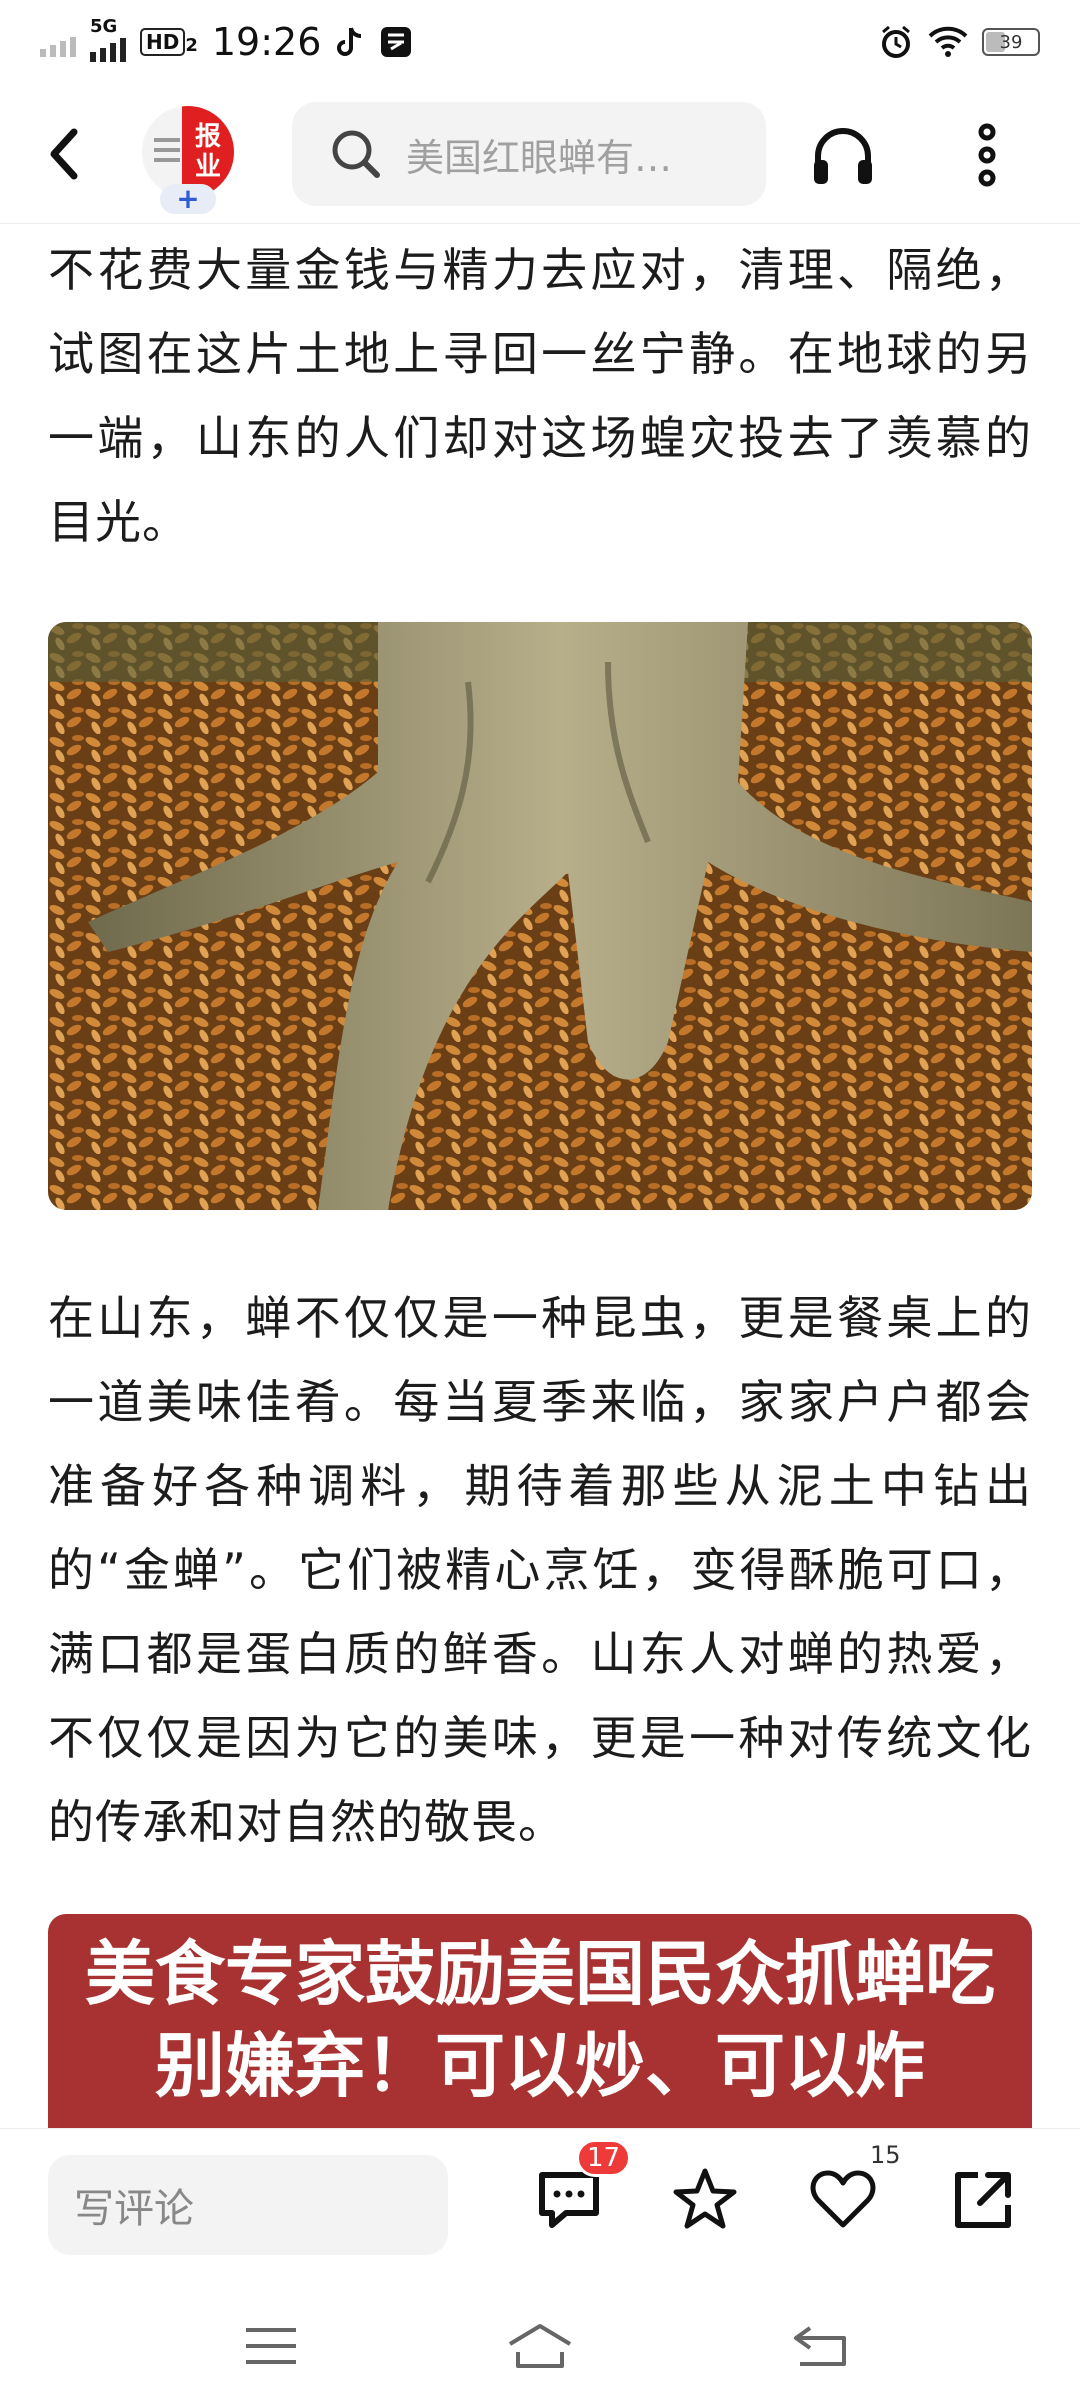 The width and height of the screenshot is (1080, 2408). What do you see at coordinates (58, 42) in the screenshot?
I see `signal-1-icon` at bounding box center [58, 42].